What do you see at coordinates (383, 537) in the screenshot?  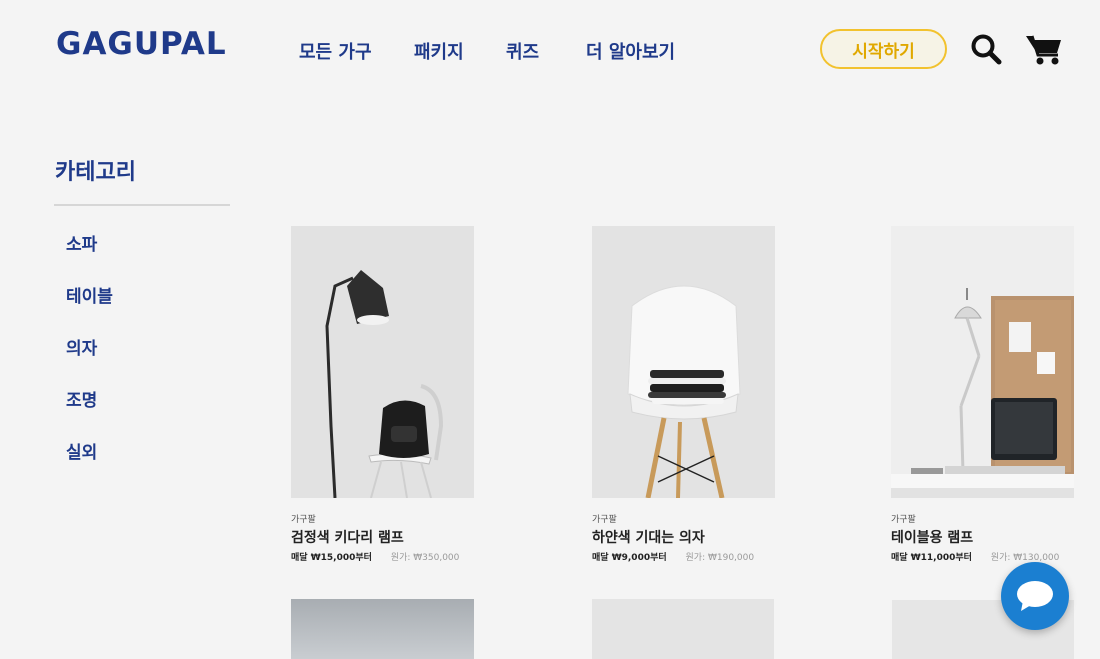 I see `product-name: 검정색 키다리 램프` at bounding box center [383, 537].